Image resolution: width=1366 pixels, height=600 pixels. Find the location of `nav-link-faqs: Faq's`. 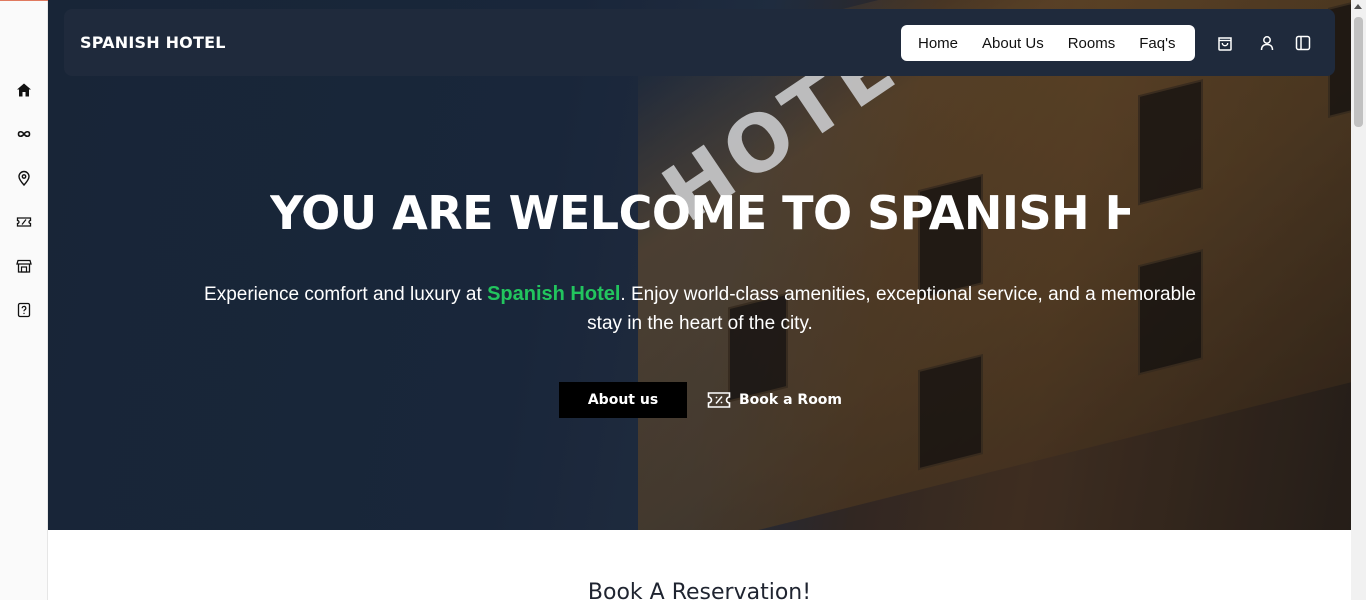

nav-link-faqs: Faq's is located at coordinates (1157, 43).